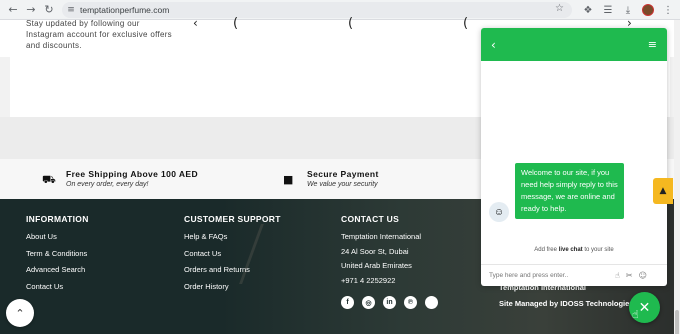 The image size is (680, 334). Describe the element at coordinates (57, 273) in the screenshot. I see `footer-link-advanced-search: Advanced Search` at that location.